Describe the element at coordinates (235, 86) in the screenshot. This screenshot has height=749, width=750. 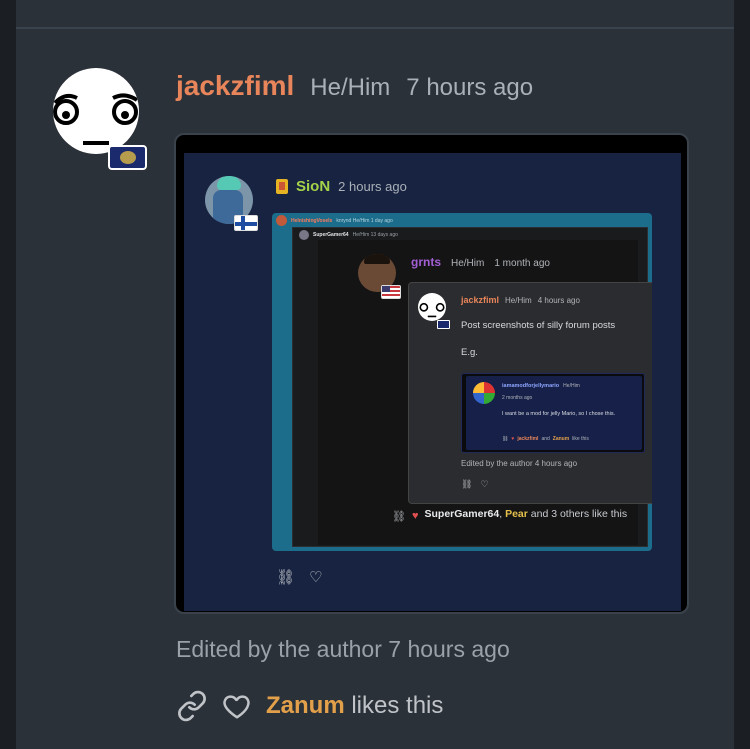
I see `username-link: jackzfiml` at that location.